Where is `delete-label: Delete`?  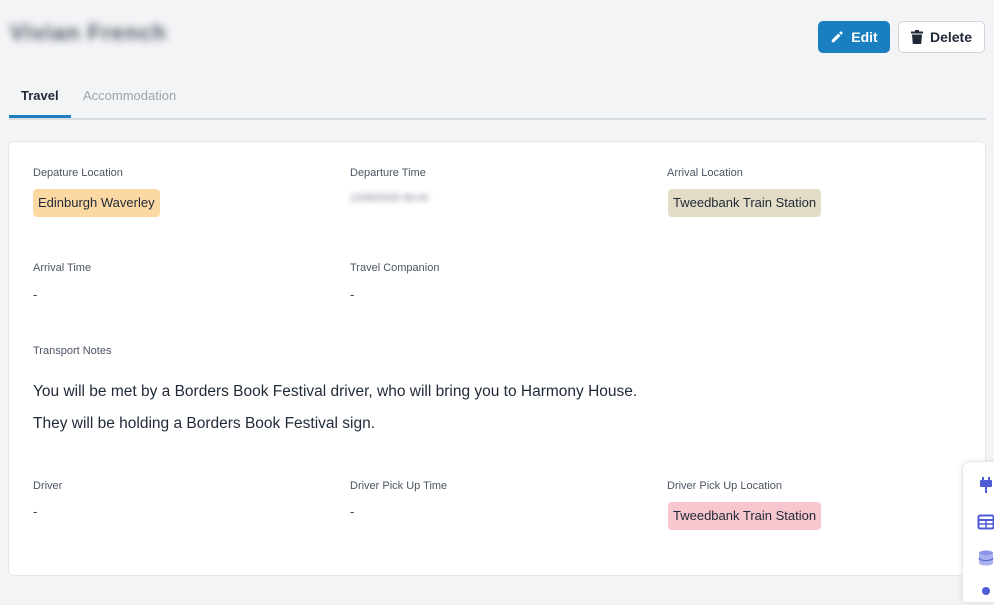 delete-label: Delete is located at coordinates (951, 37).